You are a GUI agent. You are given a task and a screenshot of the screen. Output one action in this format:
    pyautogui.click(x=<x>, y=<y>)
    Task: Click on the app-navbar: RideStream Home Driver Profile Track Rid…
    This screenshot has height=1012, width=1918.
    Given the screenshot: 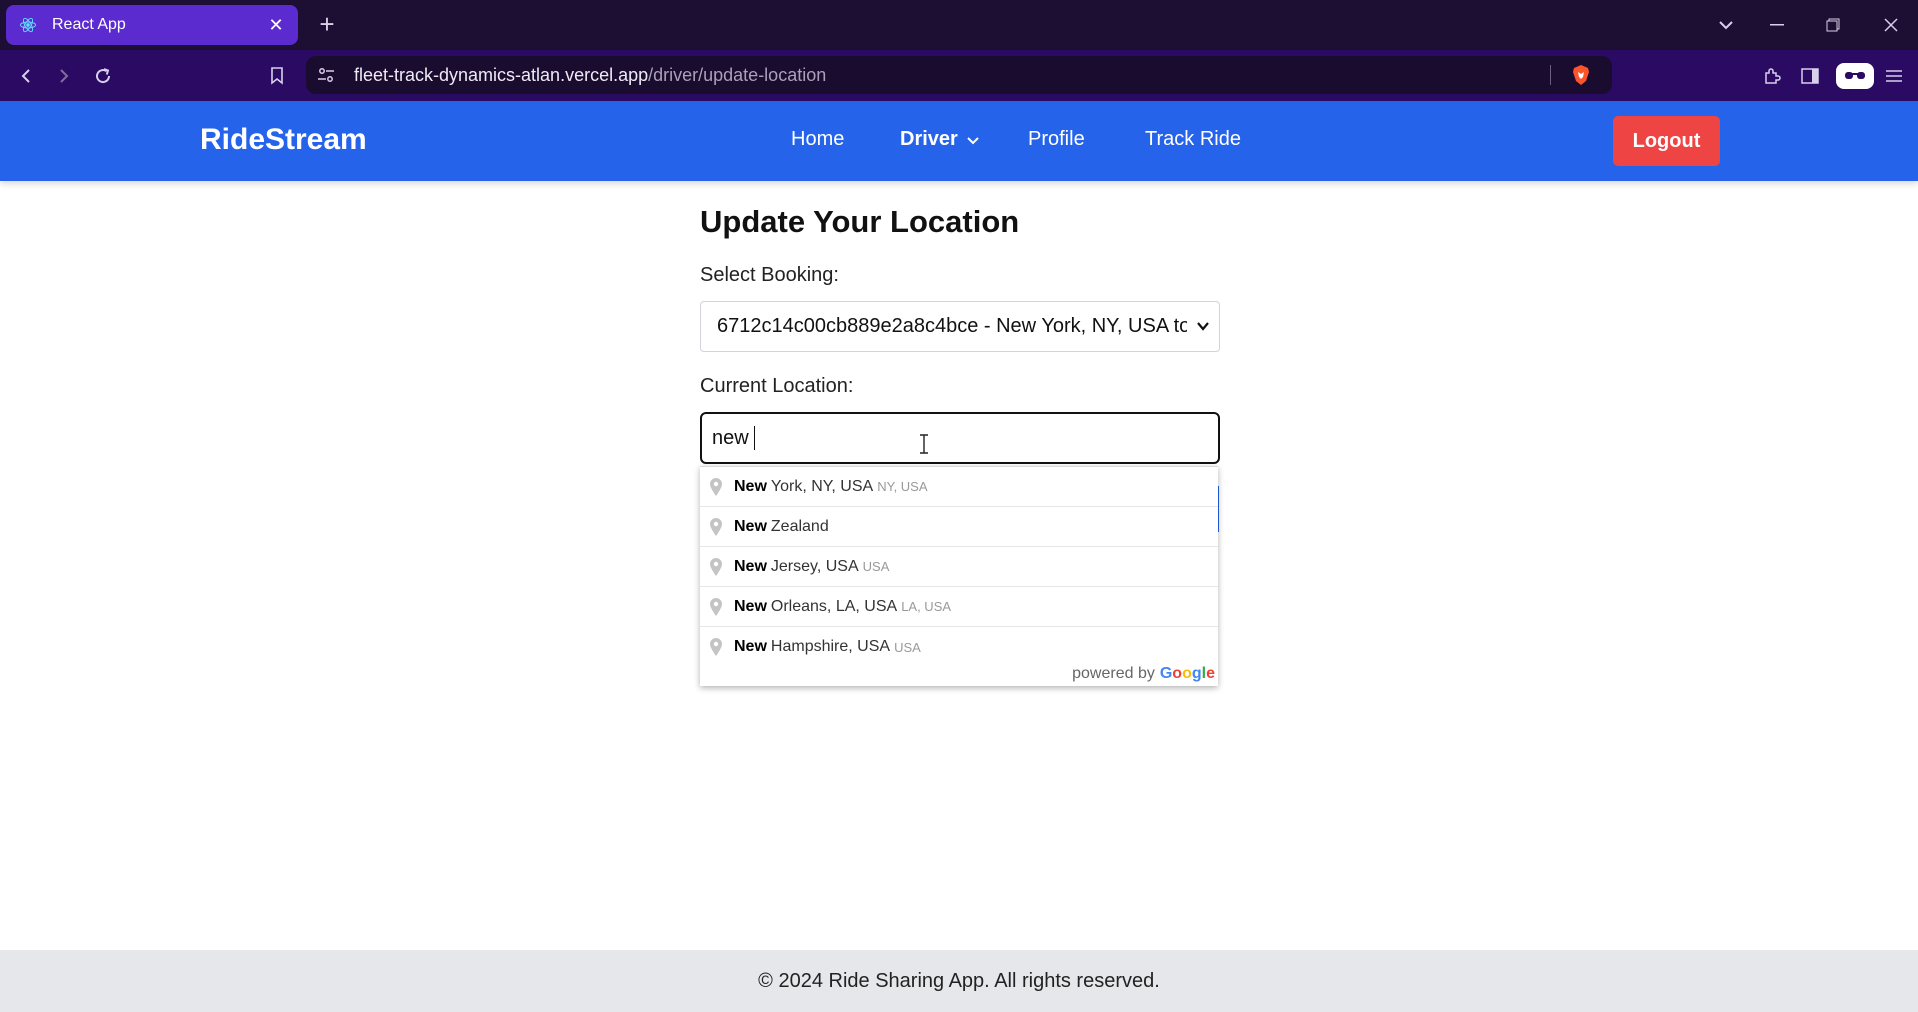 What is the action you would take?
    pyautogui.click(x=959, y=141)
    